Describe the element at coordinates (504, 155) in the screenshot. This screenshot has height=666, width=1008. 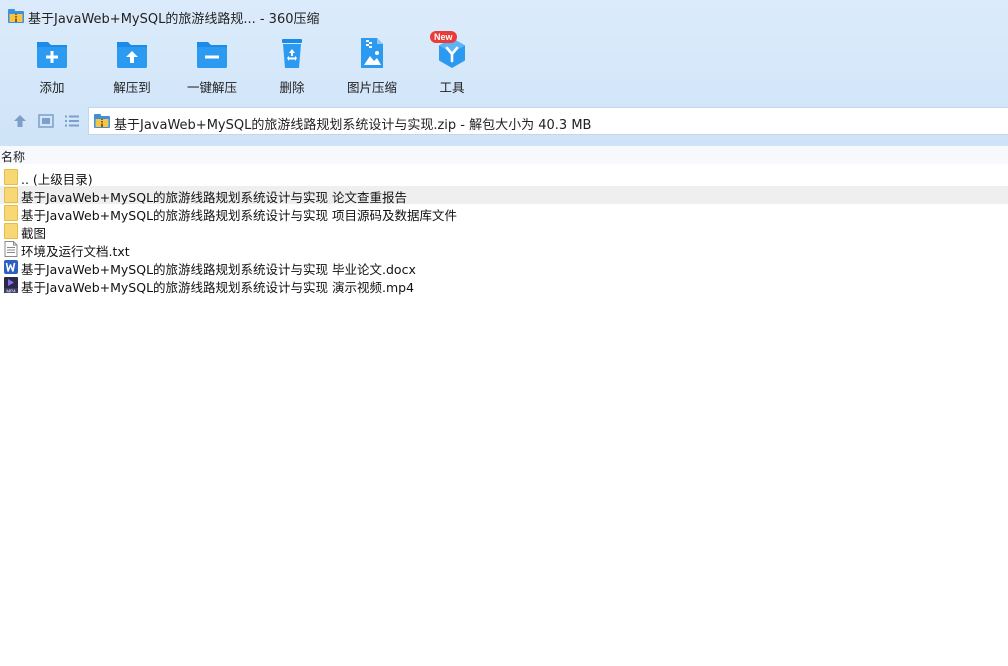
I see `column-header: 名称` at that location.